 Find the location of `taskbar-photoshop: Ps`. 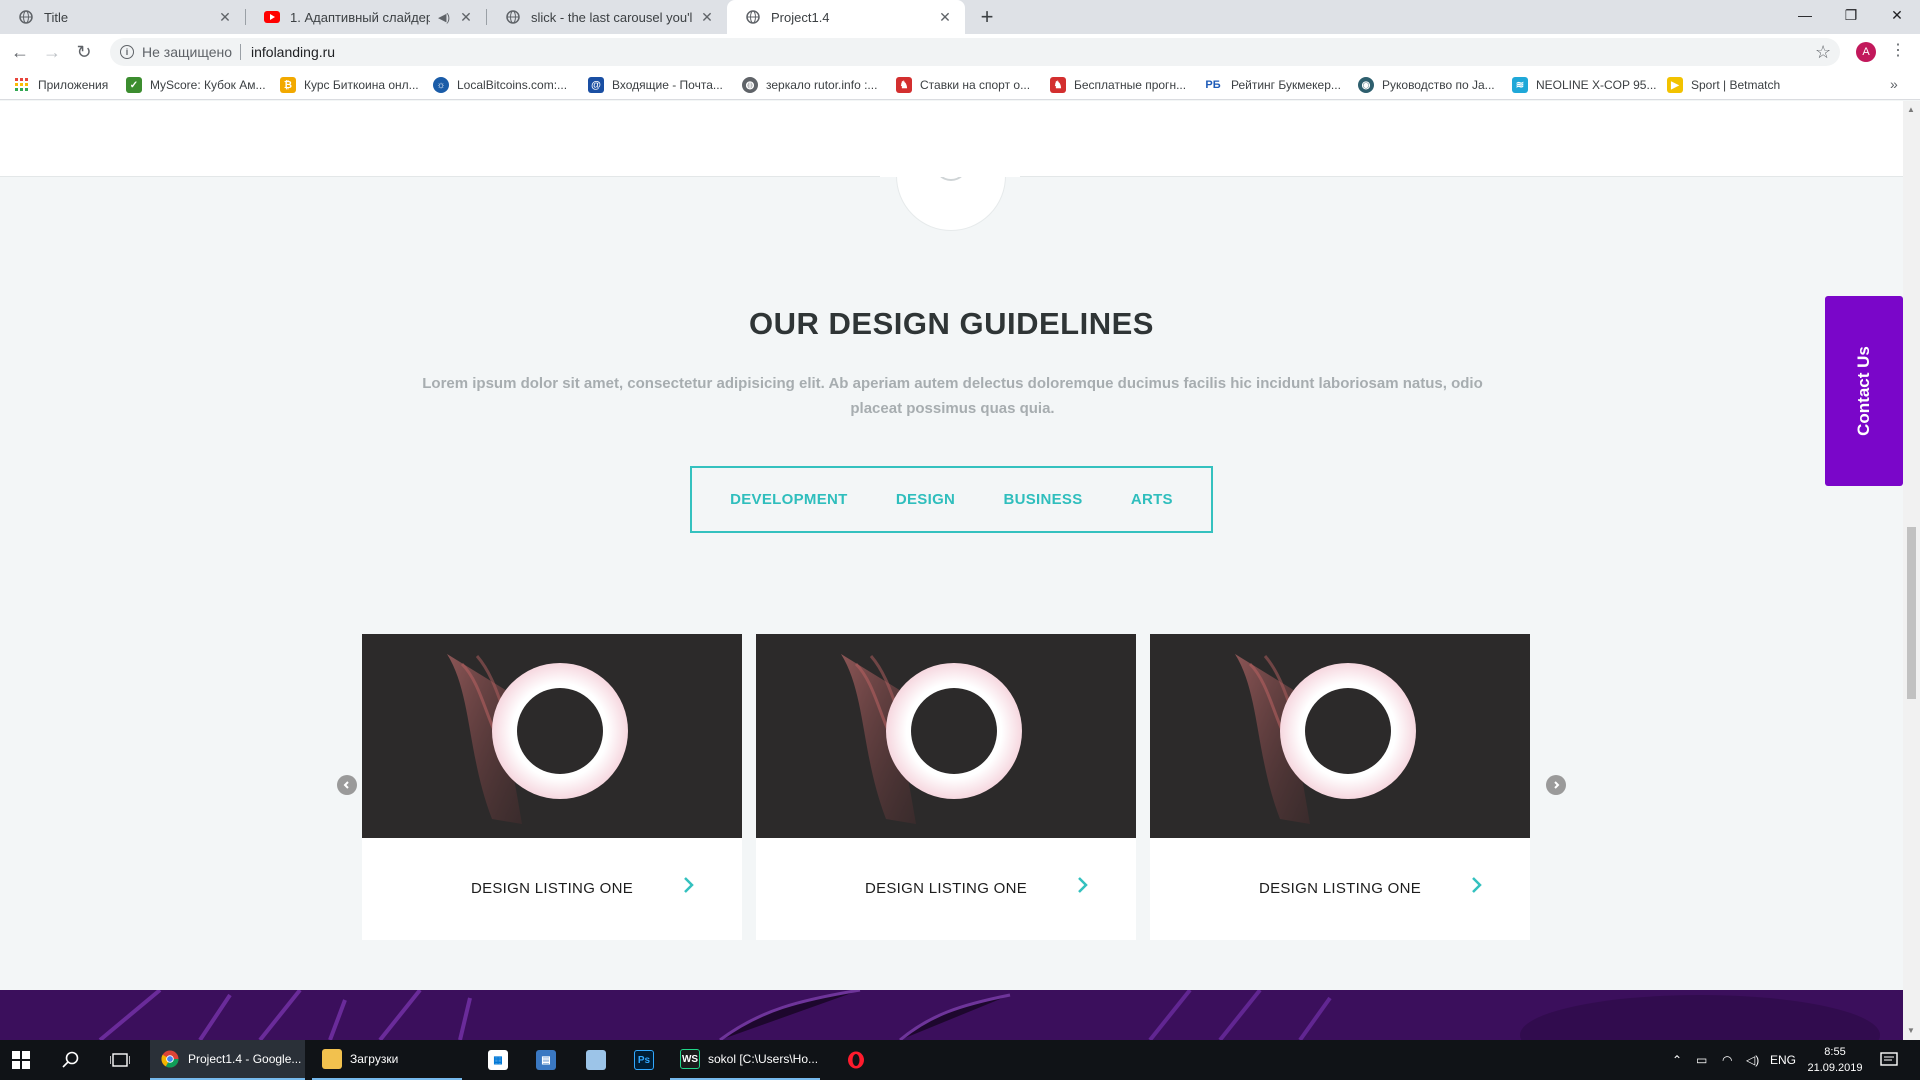

taskbar-photoshop: Ps is located at coordinates (644, 1060).